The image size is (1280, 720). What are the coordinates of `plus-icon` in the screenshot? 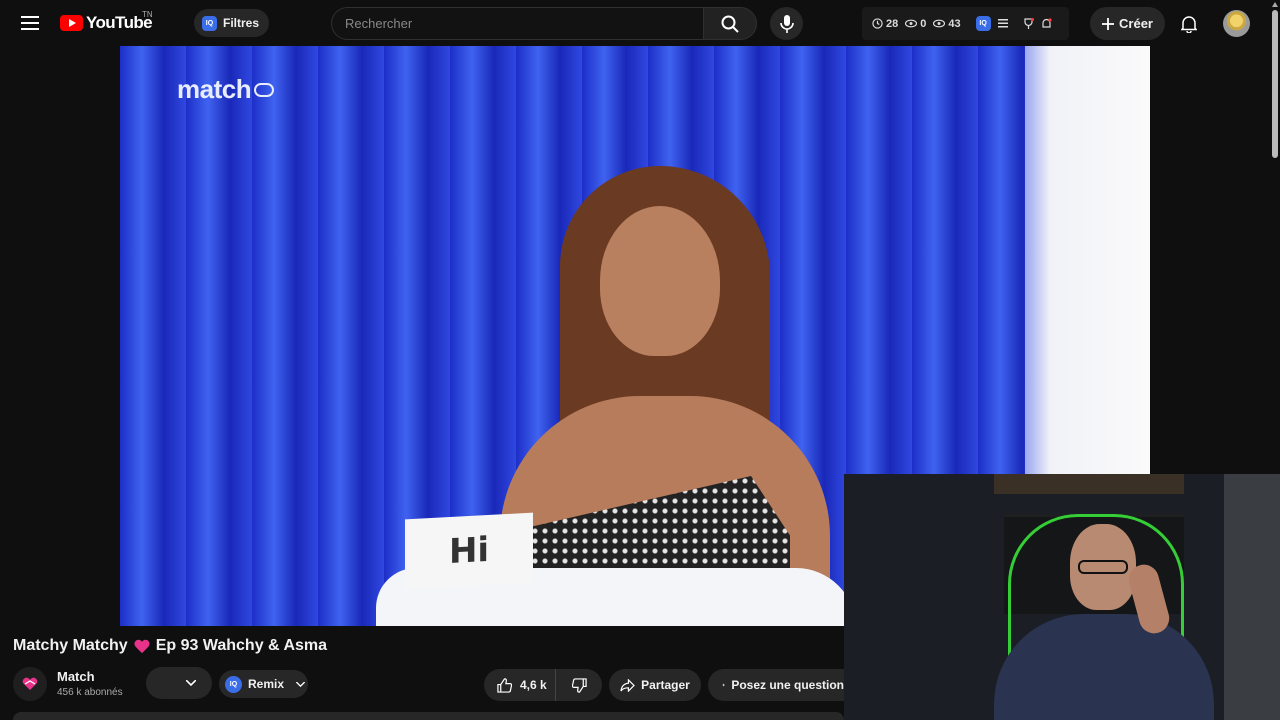 It's located at (1108, 23).